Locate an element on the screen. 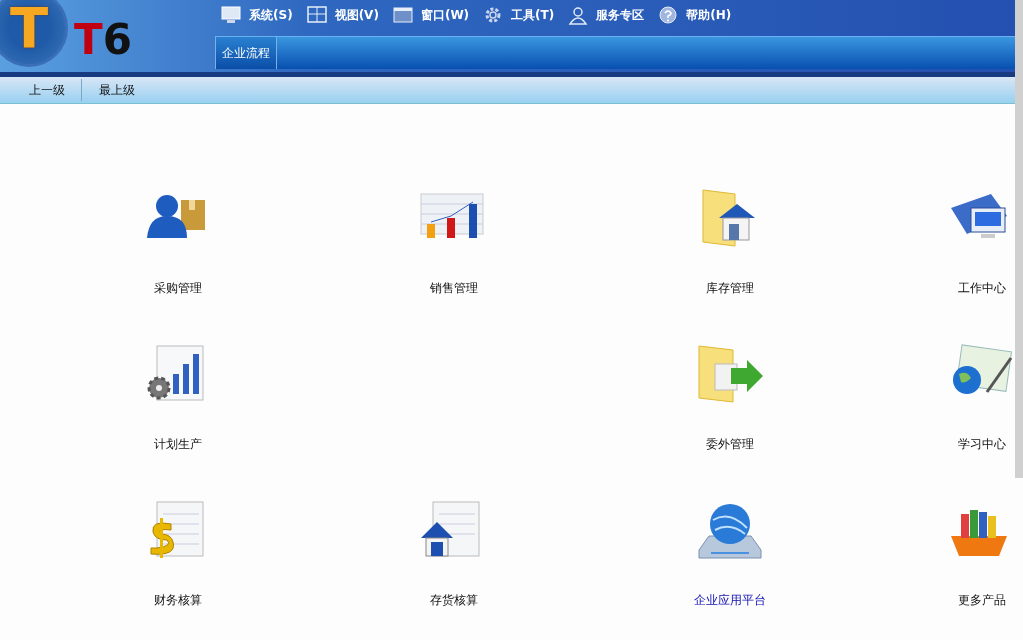 Image resolution: width=1023 pixels, height=640 pixels. module-link: 企业应用平台 is located at coordinates (730, 600).